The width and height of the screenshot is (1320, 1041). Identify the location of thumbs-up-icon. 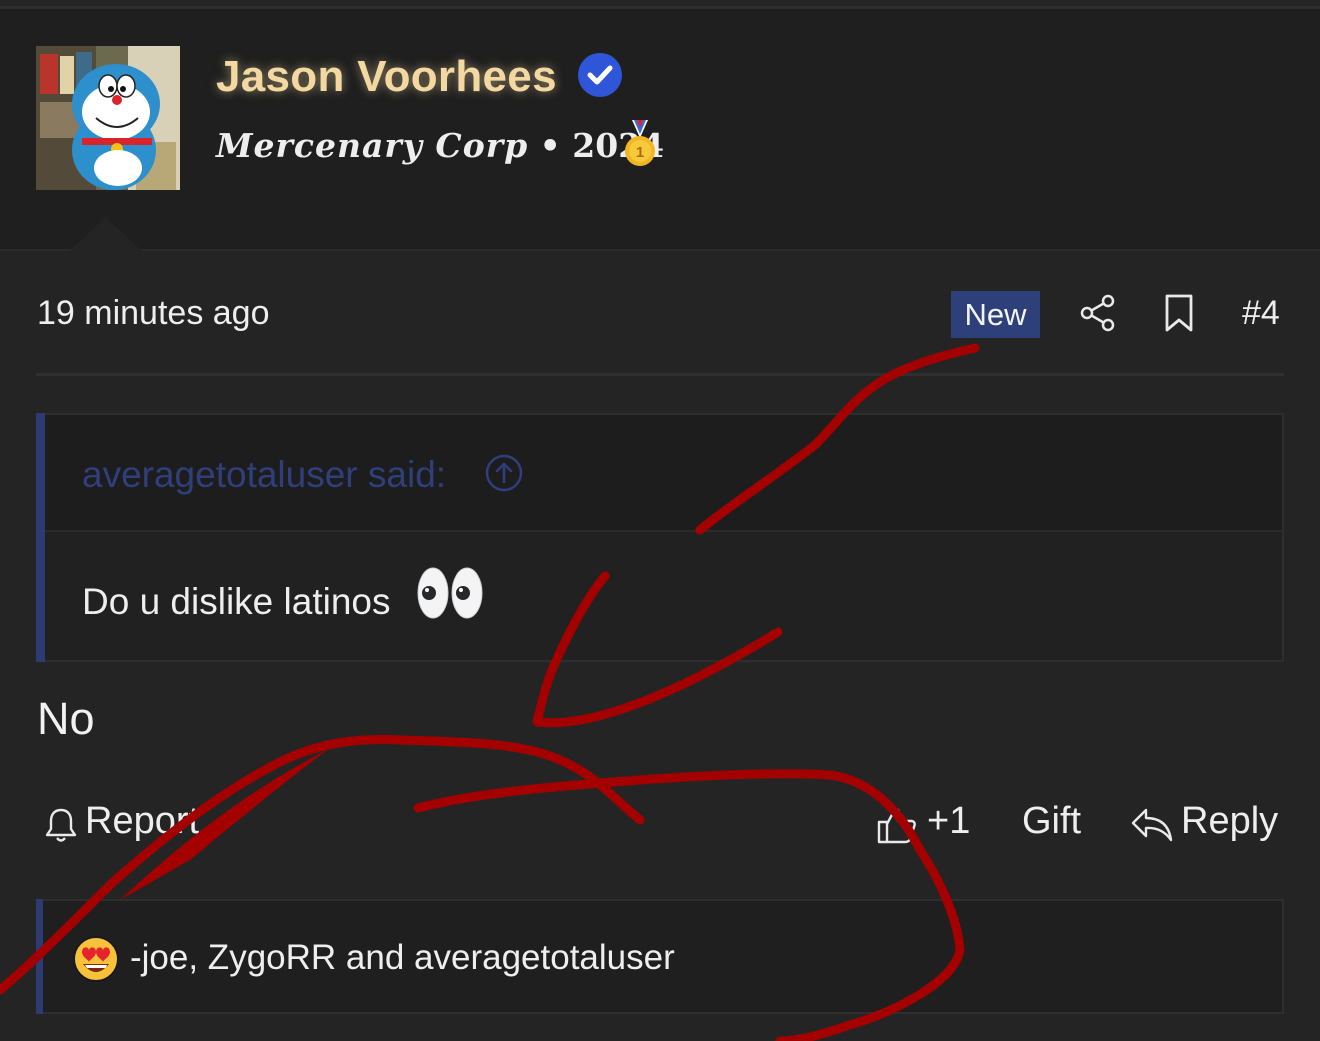
(897, 827).